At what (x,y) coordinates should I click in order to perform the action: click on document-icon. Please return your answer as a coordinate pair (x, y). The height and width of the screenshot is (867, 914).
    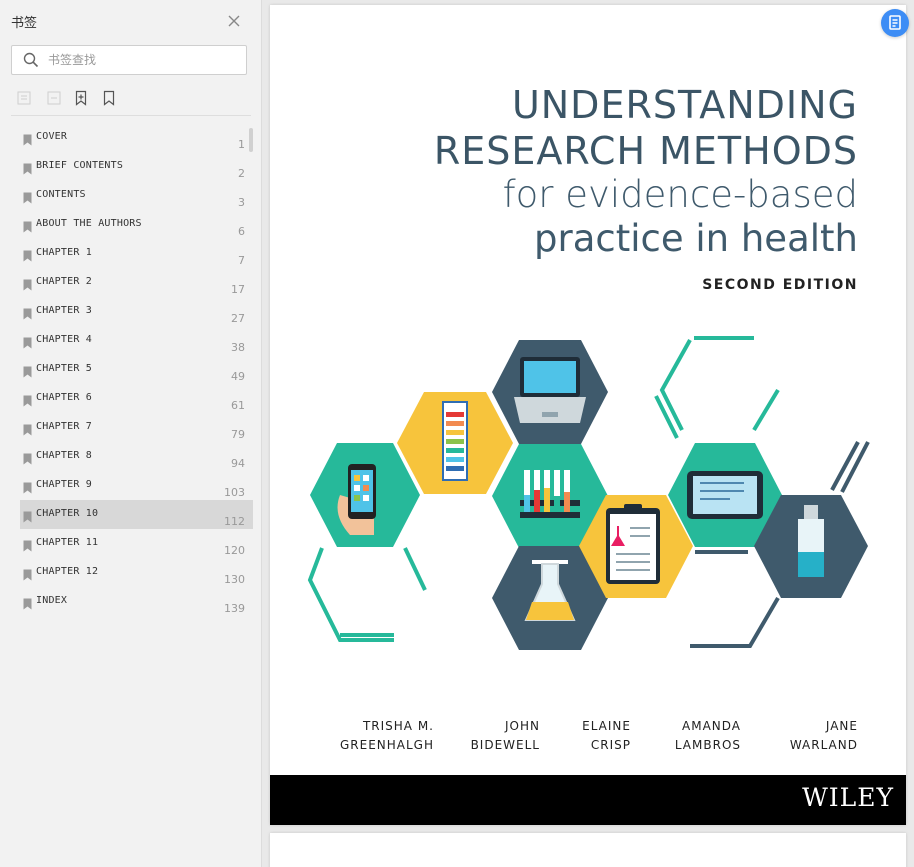
    Looking at the image, I should click on (895, 22).